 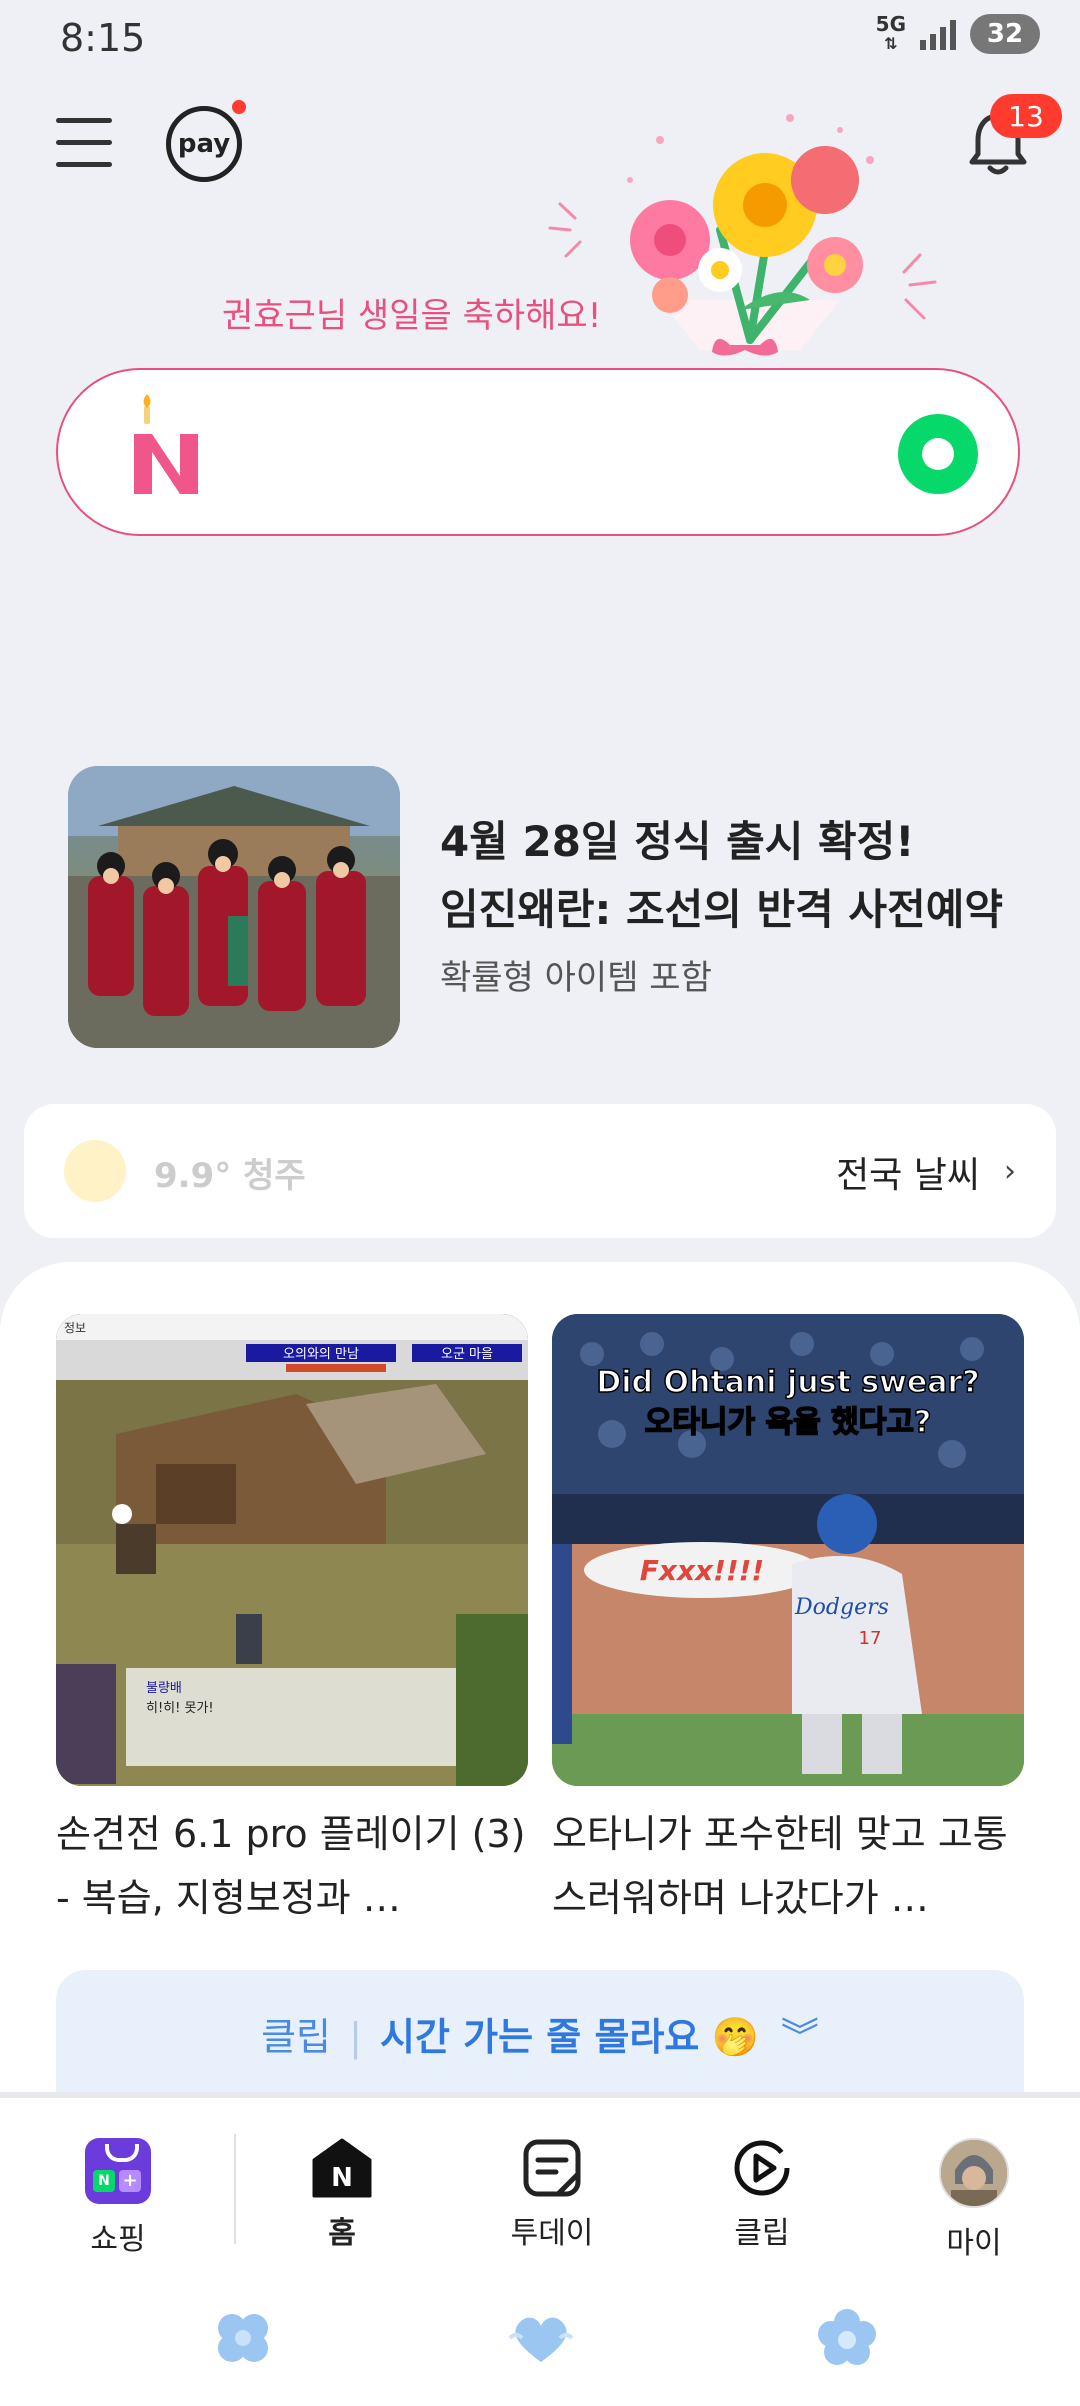 What do you see at coordinates (467, 1354) in the screenshot?
I see `svg-text: 오군 마을` at bounding box center [467, 1354].